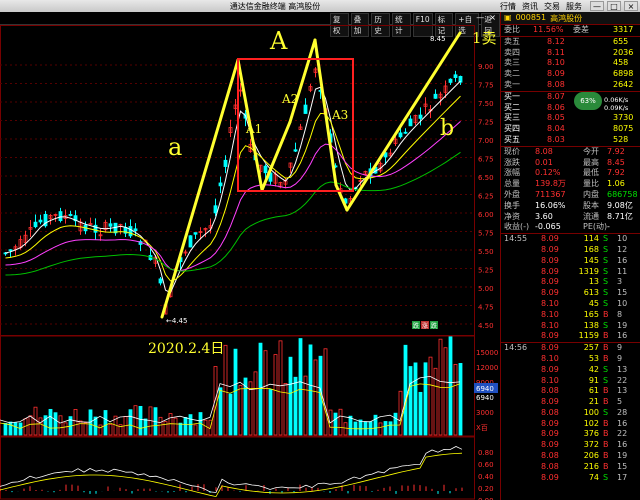  I want to click on chart-minimize-icon: —, so click(480, 17).